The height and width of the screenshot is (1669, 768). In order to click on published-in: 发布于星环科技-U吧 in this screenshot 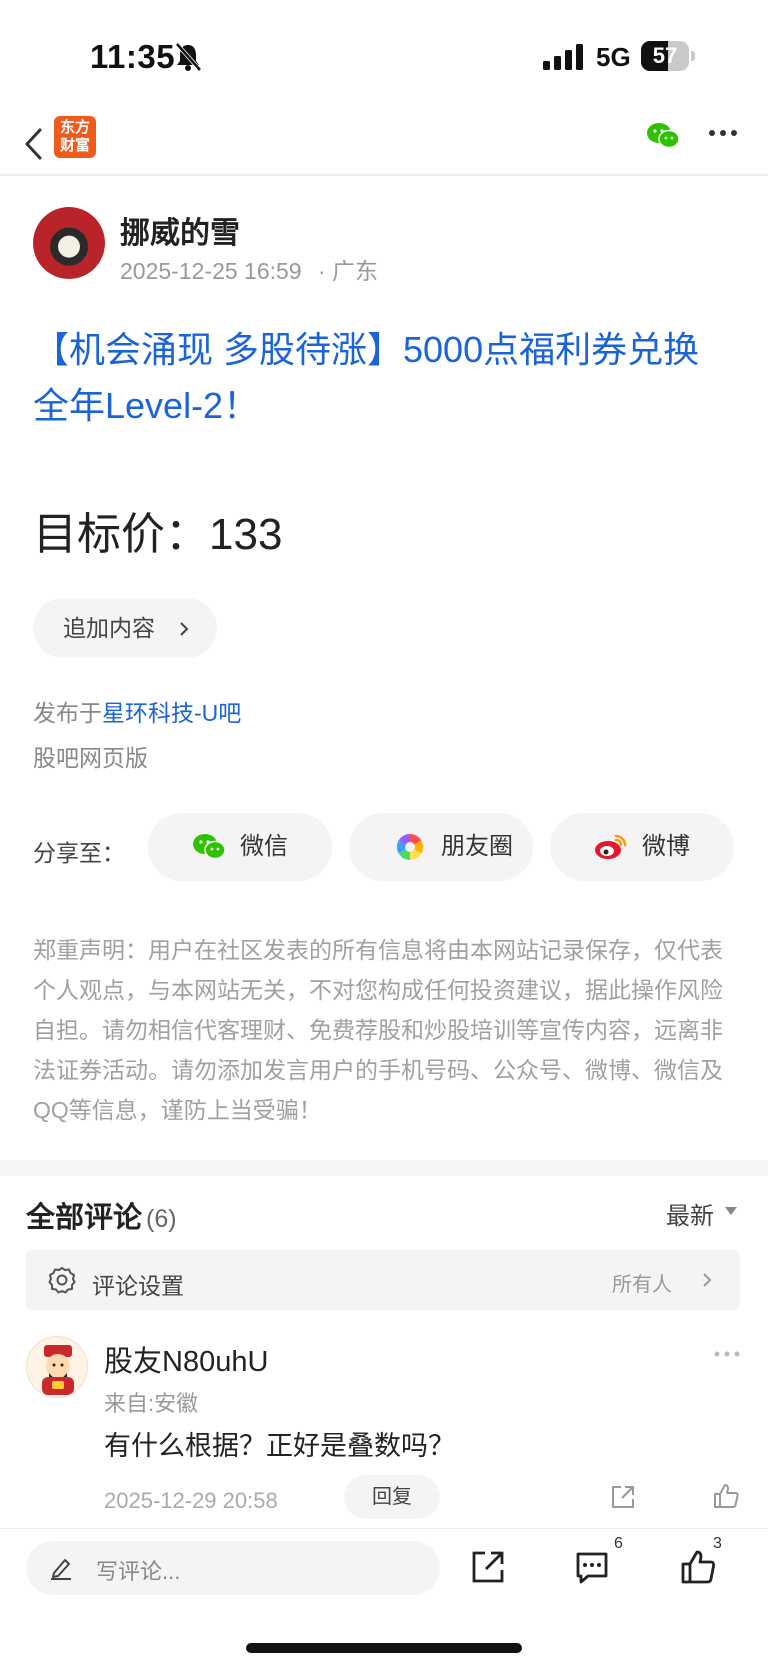, I will do `click(137, 711)`.